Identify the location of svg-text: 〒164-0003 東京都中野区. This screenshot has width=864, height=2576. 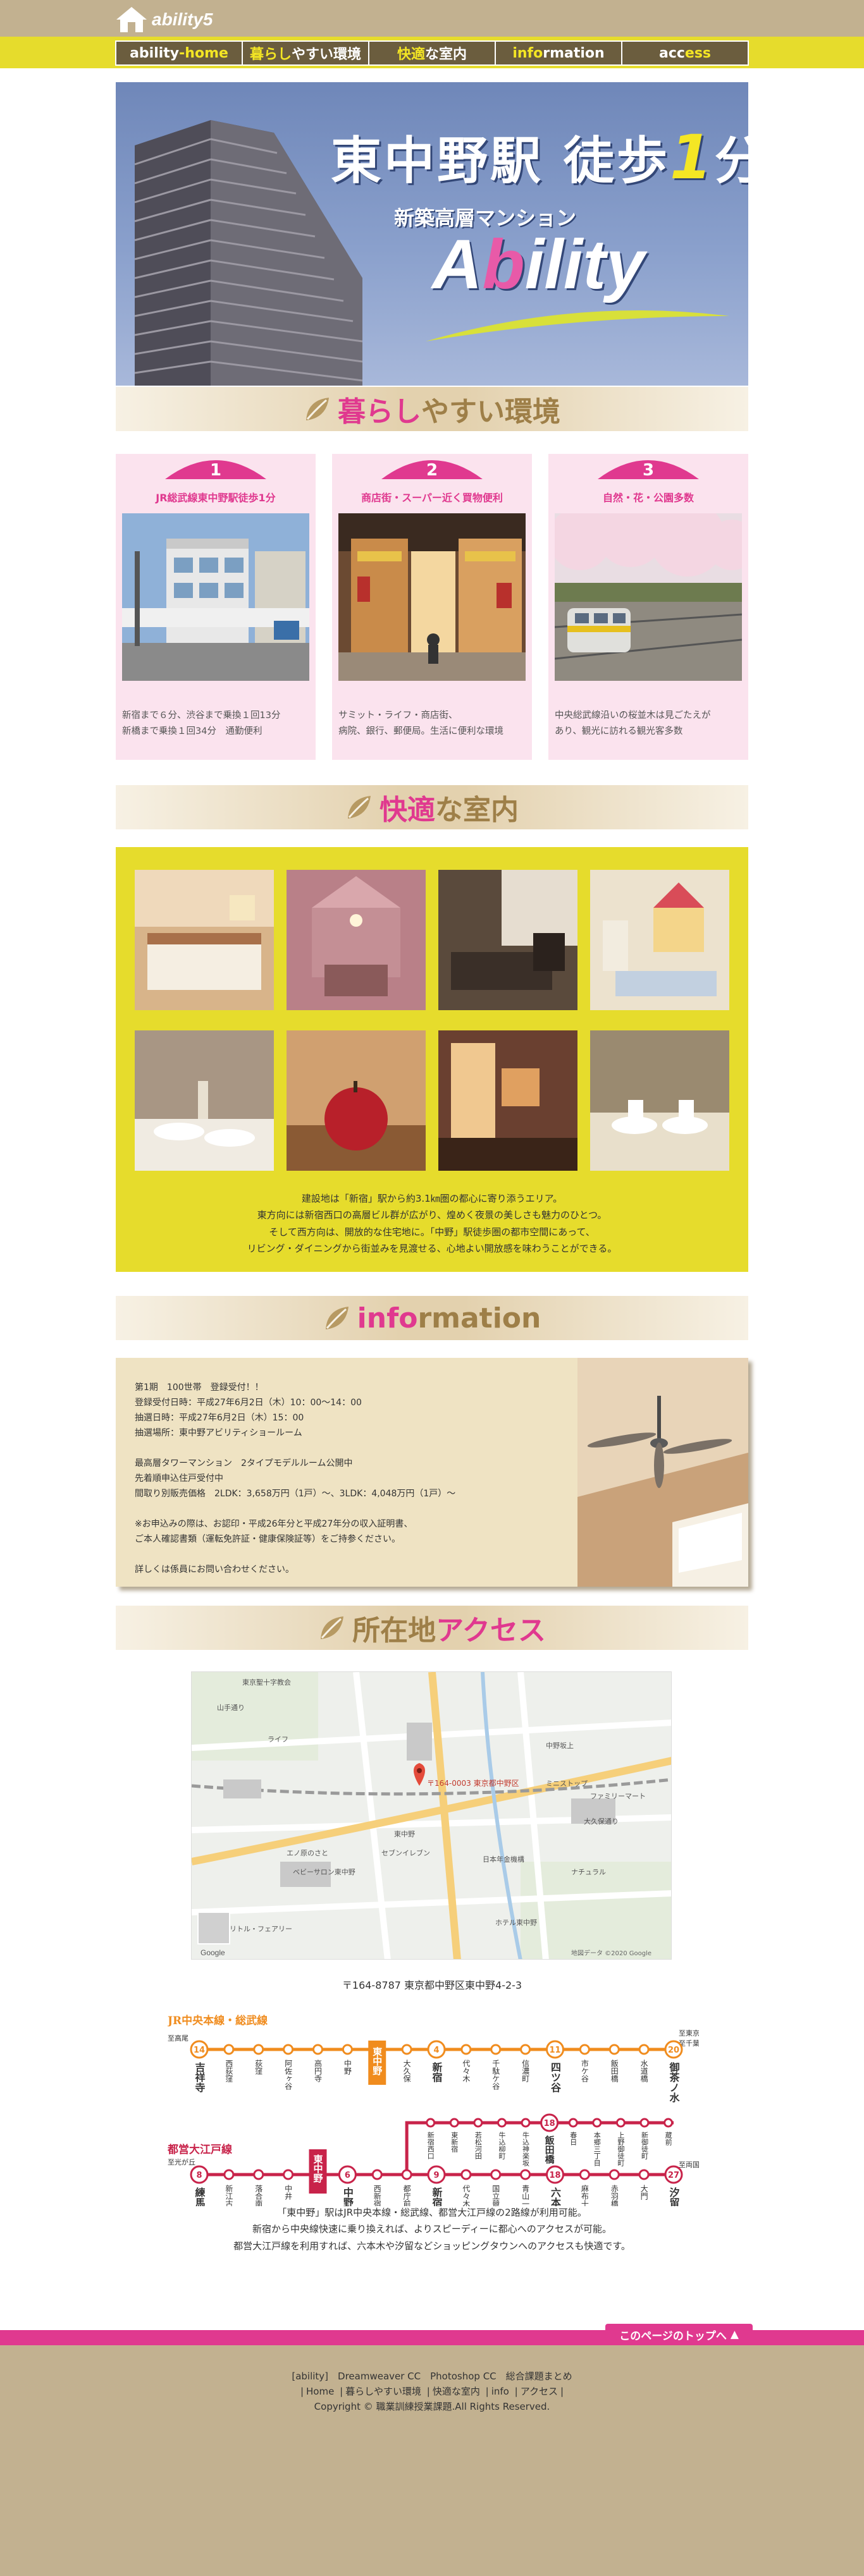
(473, 1783).